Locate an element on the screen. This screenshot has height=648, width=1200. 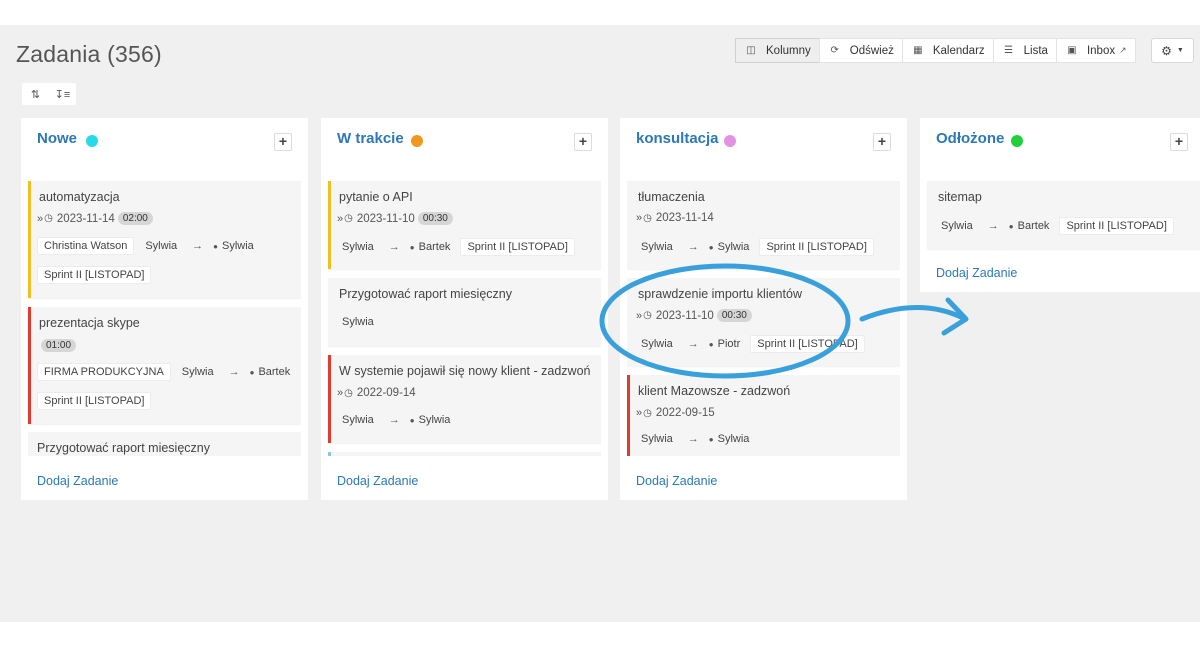
duration-badge: 02:00 is located at coordinates (135, 218).